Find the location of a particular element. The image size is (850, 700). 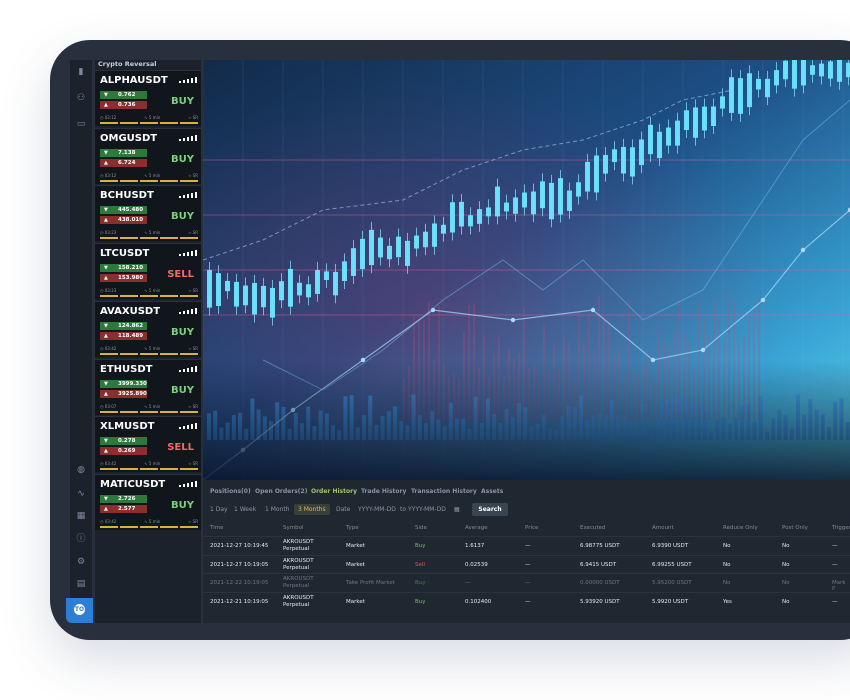

cell-average: 0.02539 is located at coordinates (476, 564).